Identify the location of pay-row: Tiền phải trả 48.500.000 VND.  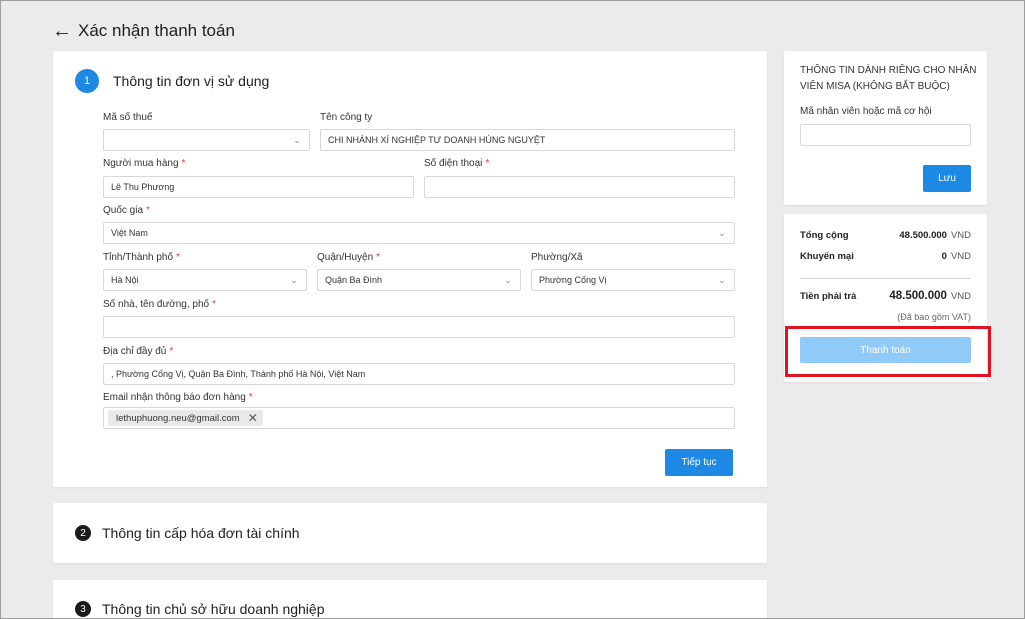
(885, 296).